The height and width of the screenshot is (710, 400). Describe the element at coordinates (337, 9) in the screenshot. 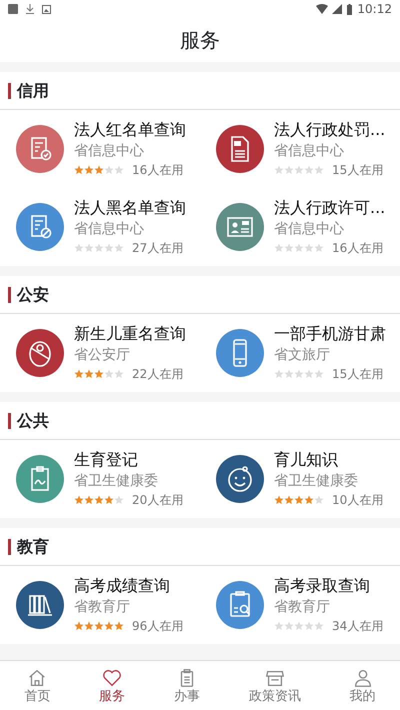

I see `signal-icon` at that location.